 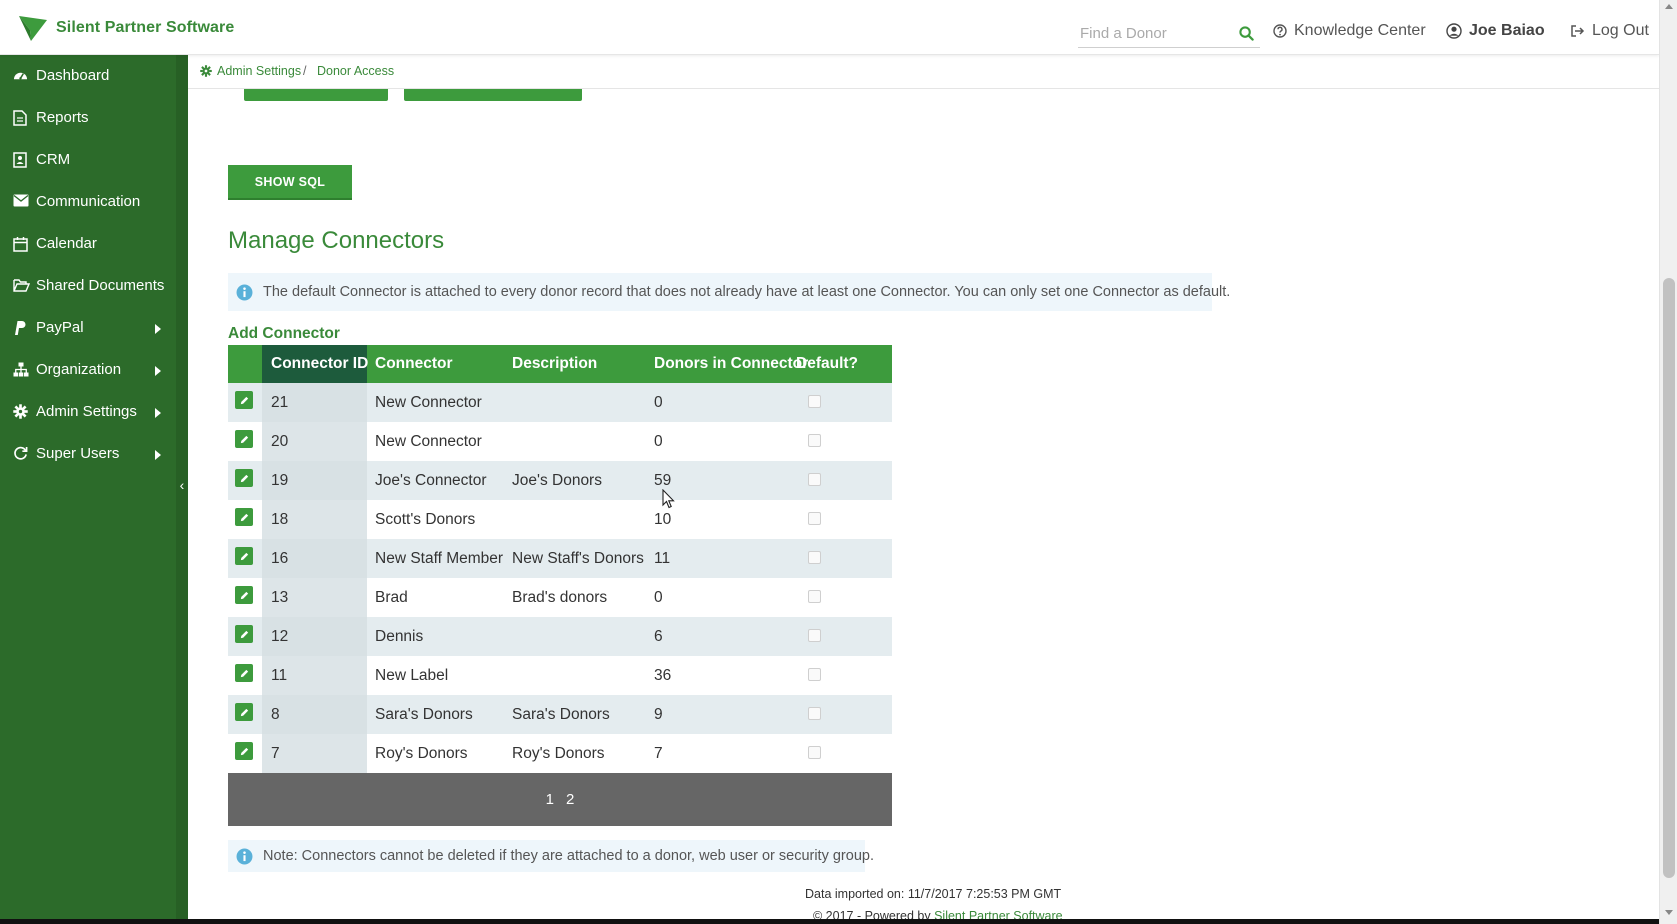 I want to click on show-sql-button: SHOW SQL, so click(x=290, y=182).